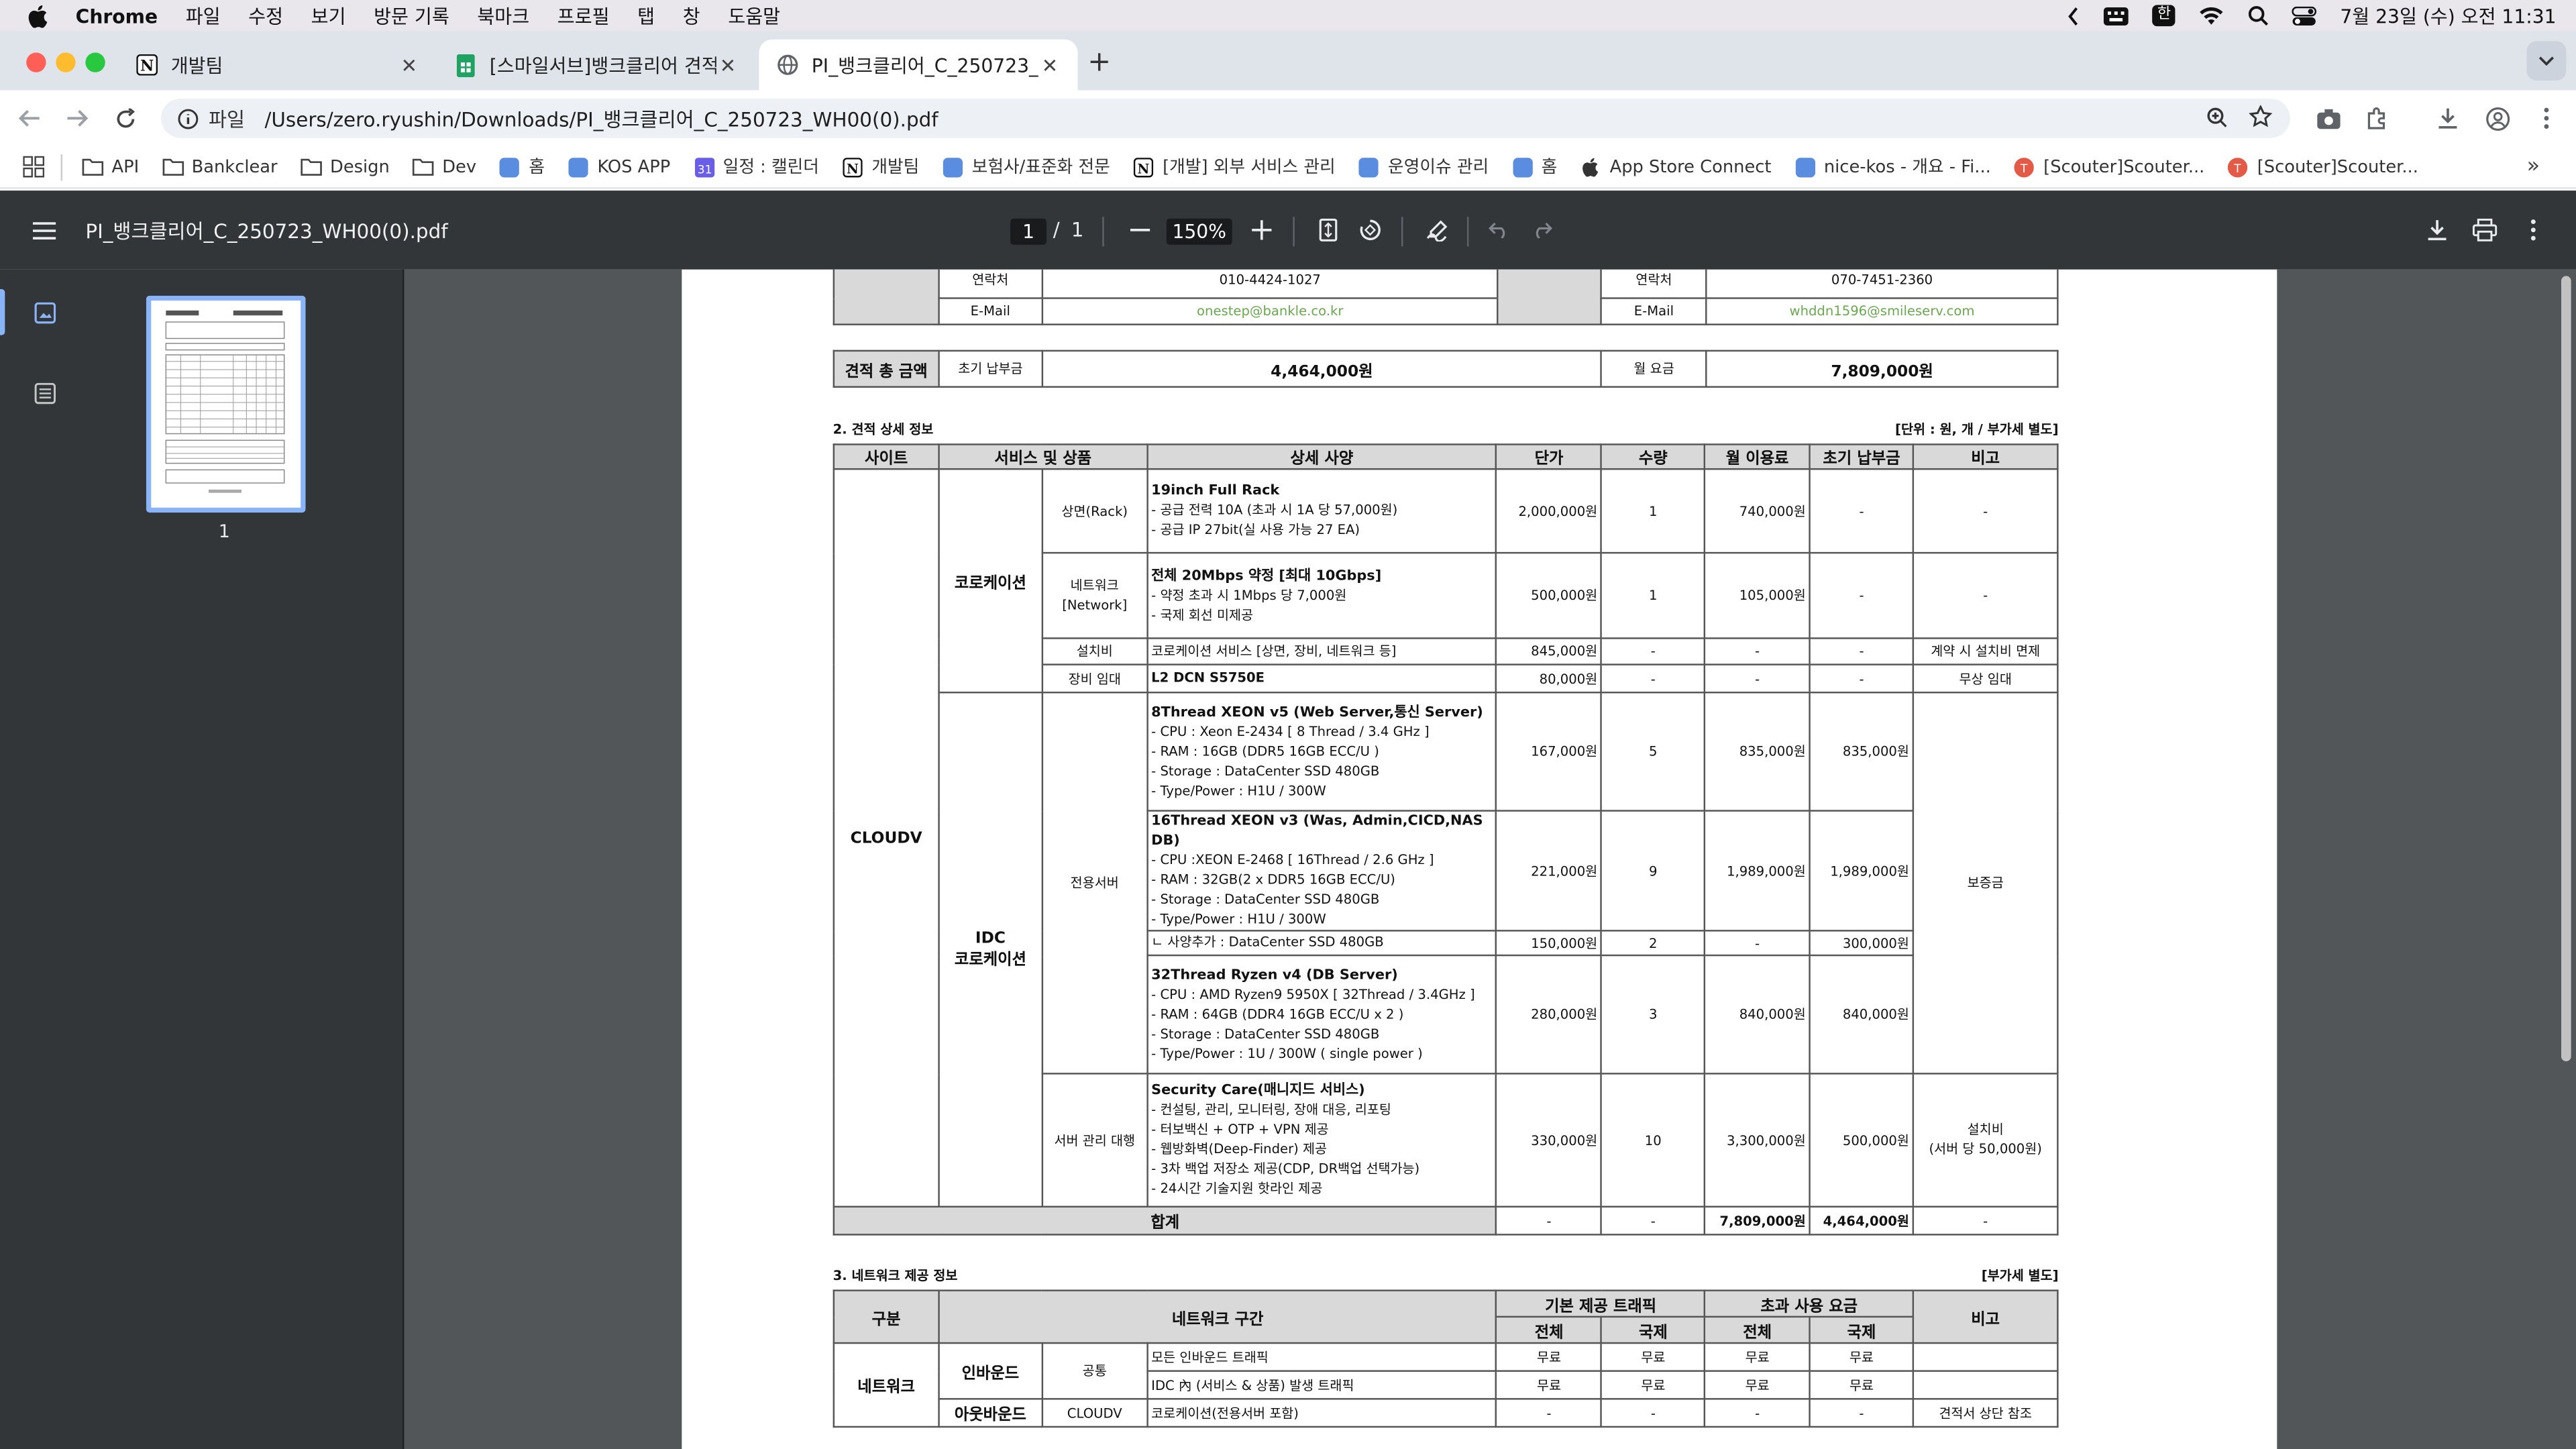  What do you see at coordinates (1882, 311) in the screenshot?
I see `contact-email-link: whddn1596@smileserv.com` at bounding box center [1882, 311].